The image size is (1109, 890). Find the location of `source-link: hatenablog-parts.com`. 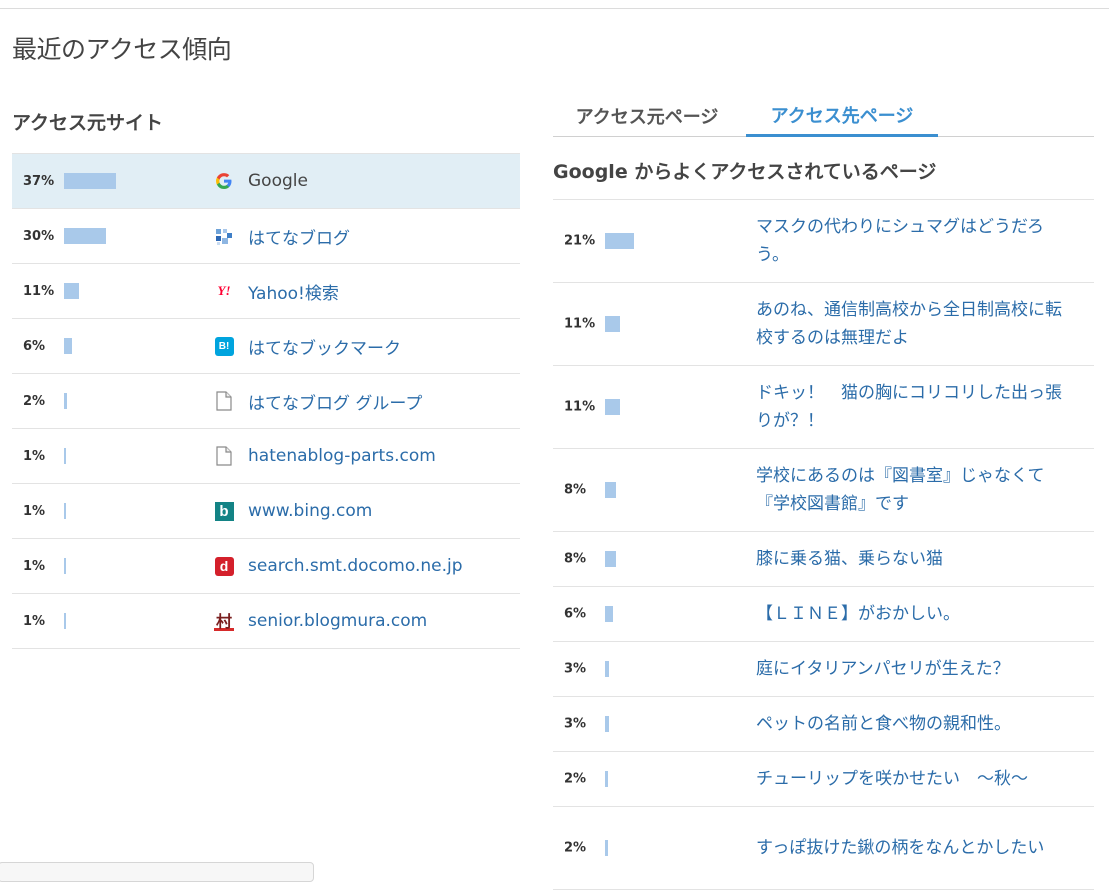

source-link: hatenablog-parts.com is located at coordinates (342, 456).